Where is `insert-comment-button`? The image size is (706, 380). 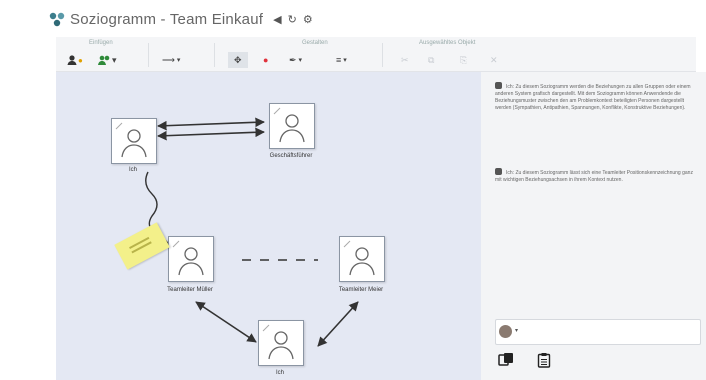 insert-comment-button is located at coordinates (506, 360).